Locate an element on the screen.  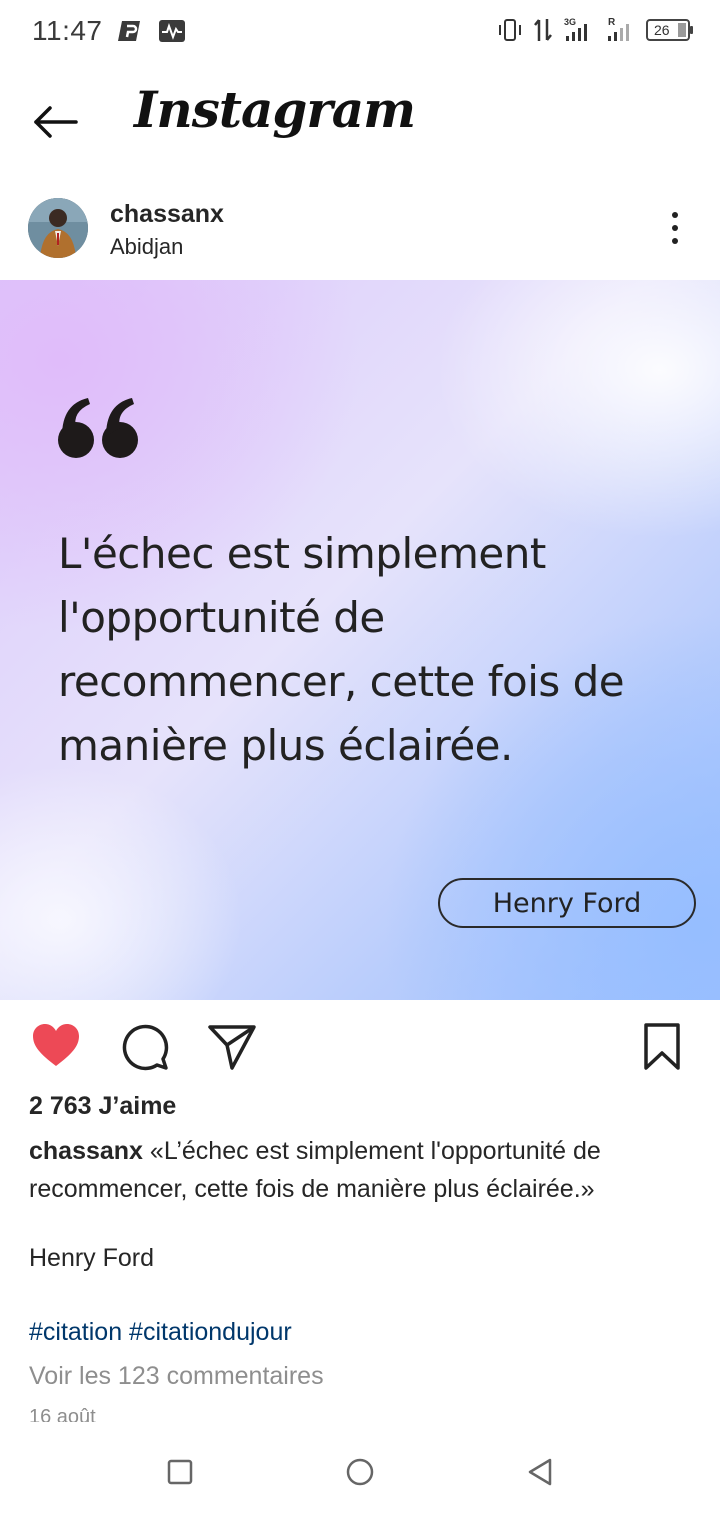
like-button is located at coordinates (56, 1046).